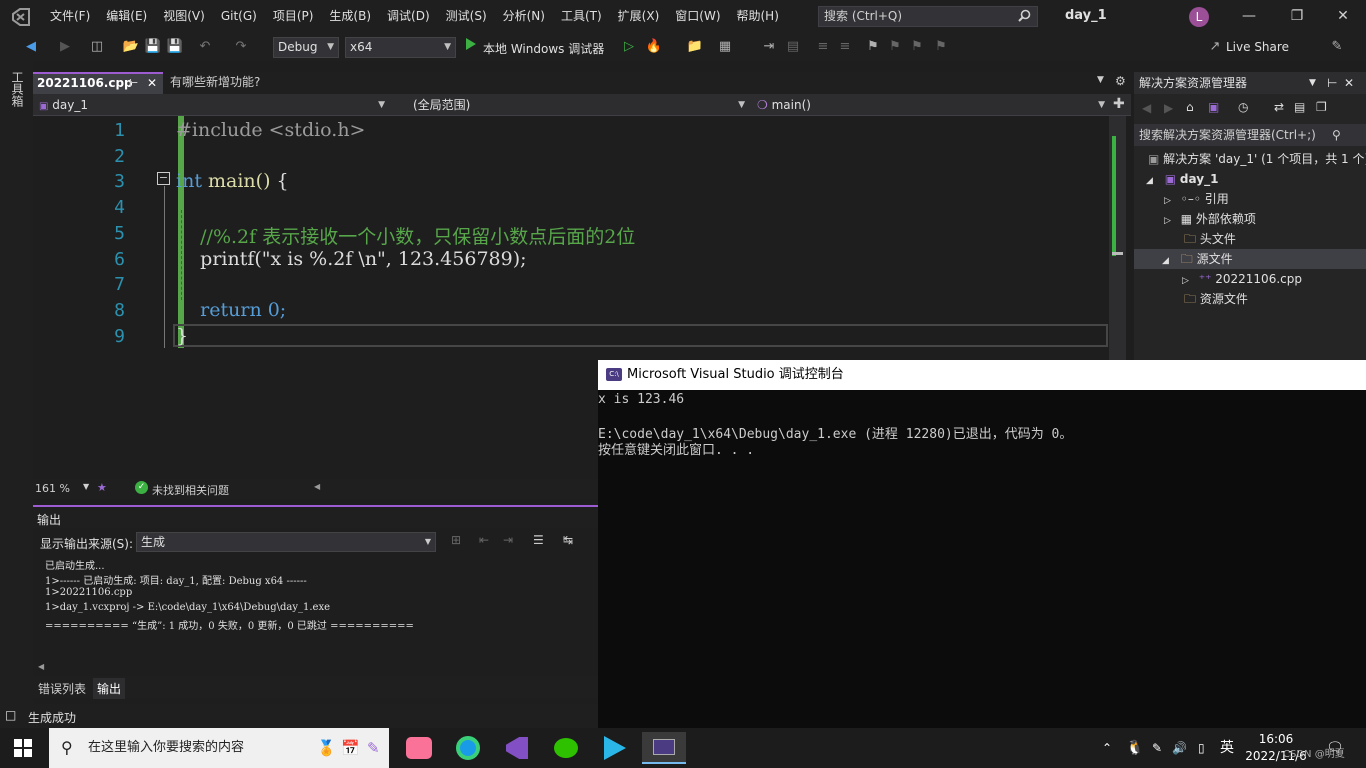  Describe the element at coordinates (758, 16) in the screenshot. I see `menu-help: 帮助(H)` at that location.